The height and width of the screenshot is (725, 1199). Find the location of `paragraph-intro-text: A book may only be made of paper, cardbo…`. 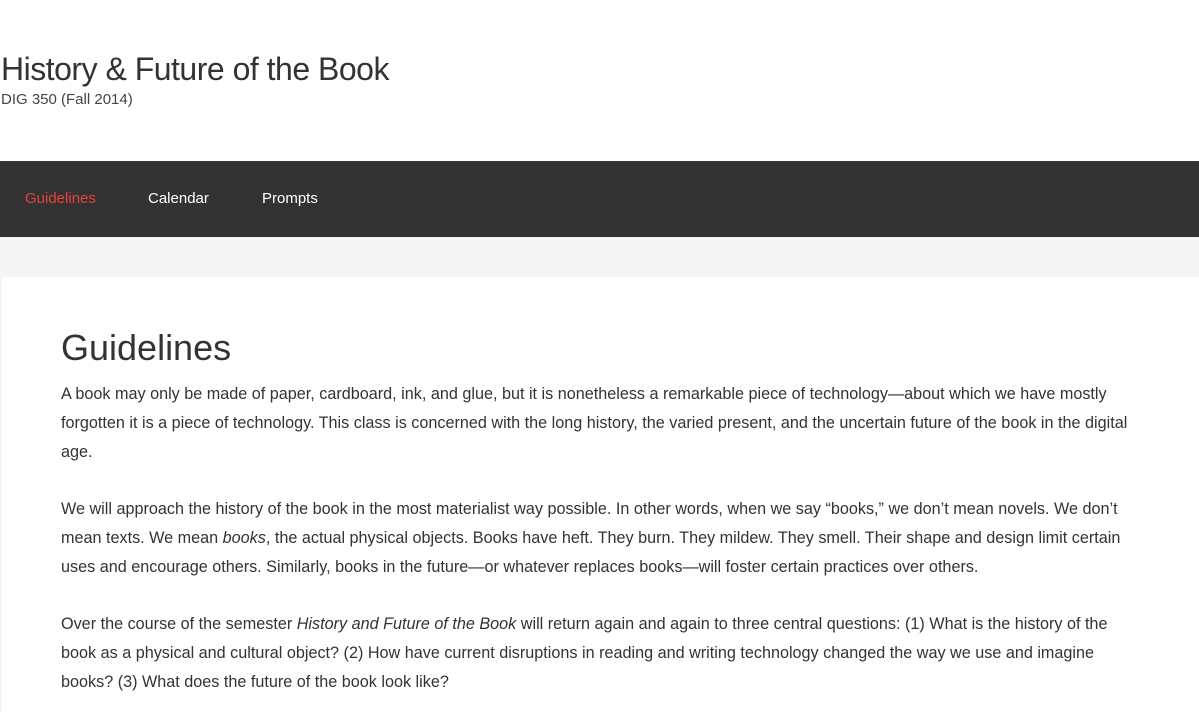

paragraph-intro-text: A book may only be made of paper, cardbo… is located at coordinates (594, 423).